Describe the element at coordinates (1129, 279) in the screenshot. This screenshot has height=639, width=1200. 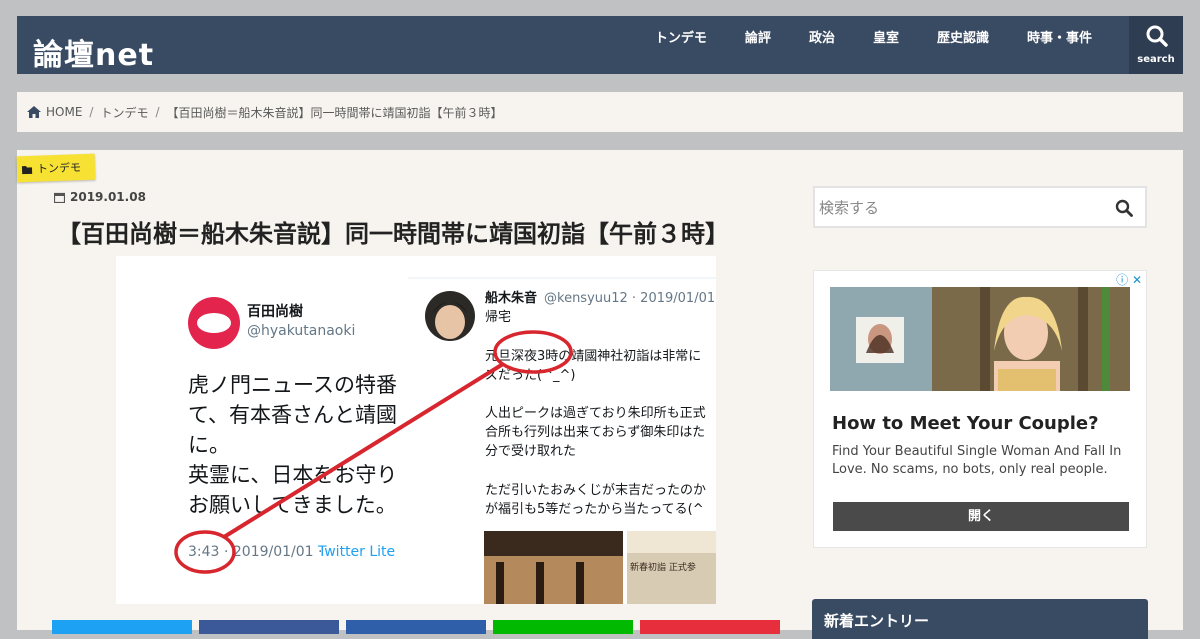
I see `ad-info-close-icon: ⓘ ✕` at that location.